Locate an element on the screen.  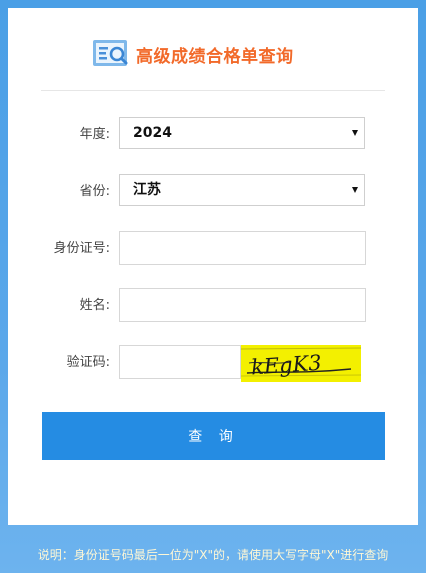
page-title: 高级成绩合格单查询 is located at coordinates (215, 56).